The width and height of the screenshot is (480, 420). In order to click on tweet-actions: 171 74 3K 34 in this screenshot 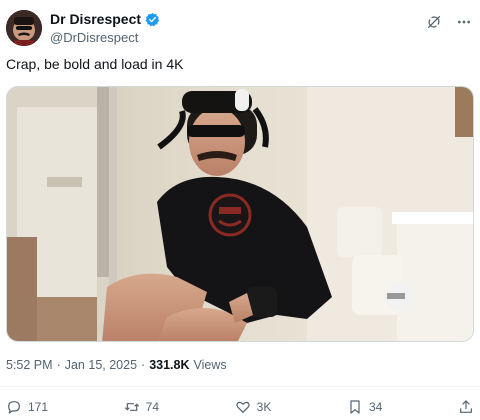, I will do `click(240, 407)`.